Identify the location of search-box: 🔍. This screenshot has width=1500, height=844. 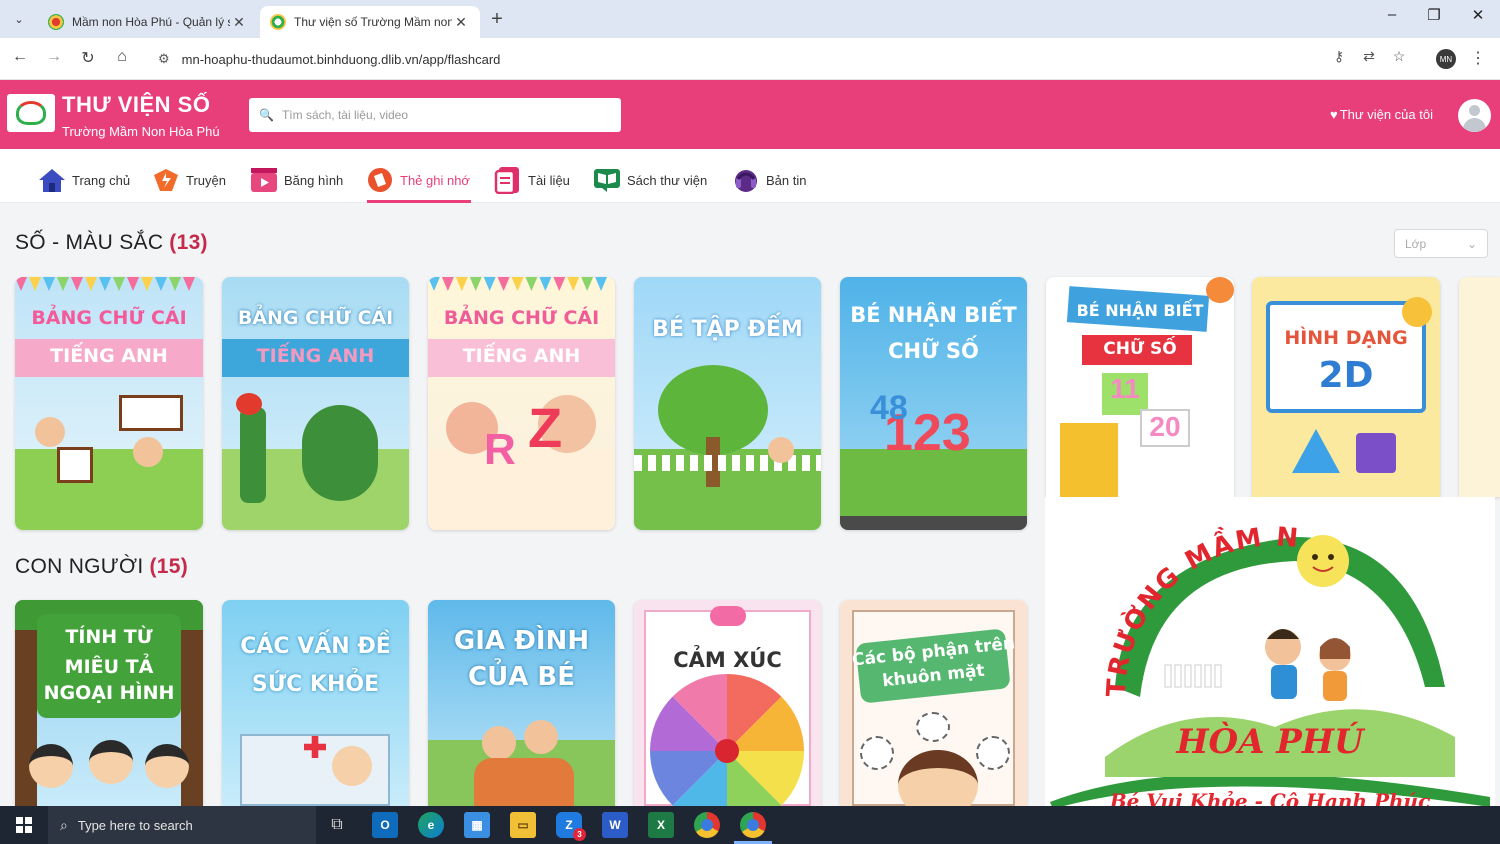
(435, 115).